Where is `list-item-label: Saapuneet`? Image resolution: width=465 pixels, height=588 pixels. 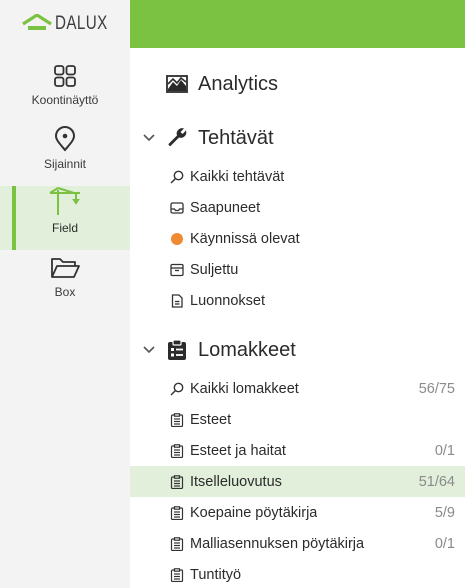 list-item-label: Saapuneet is located at coordinates (225, 207).